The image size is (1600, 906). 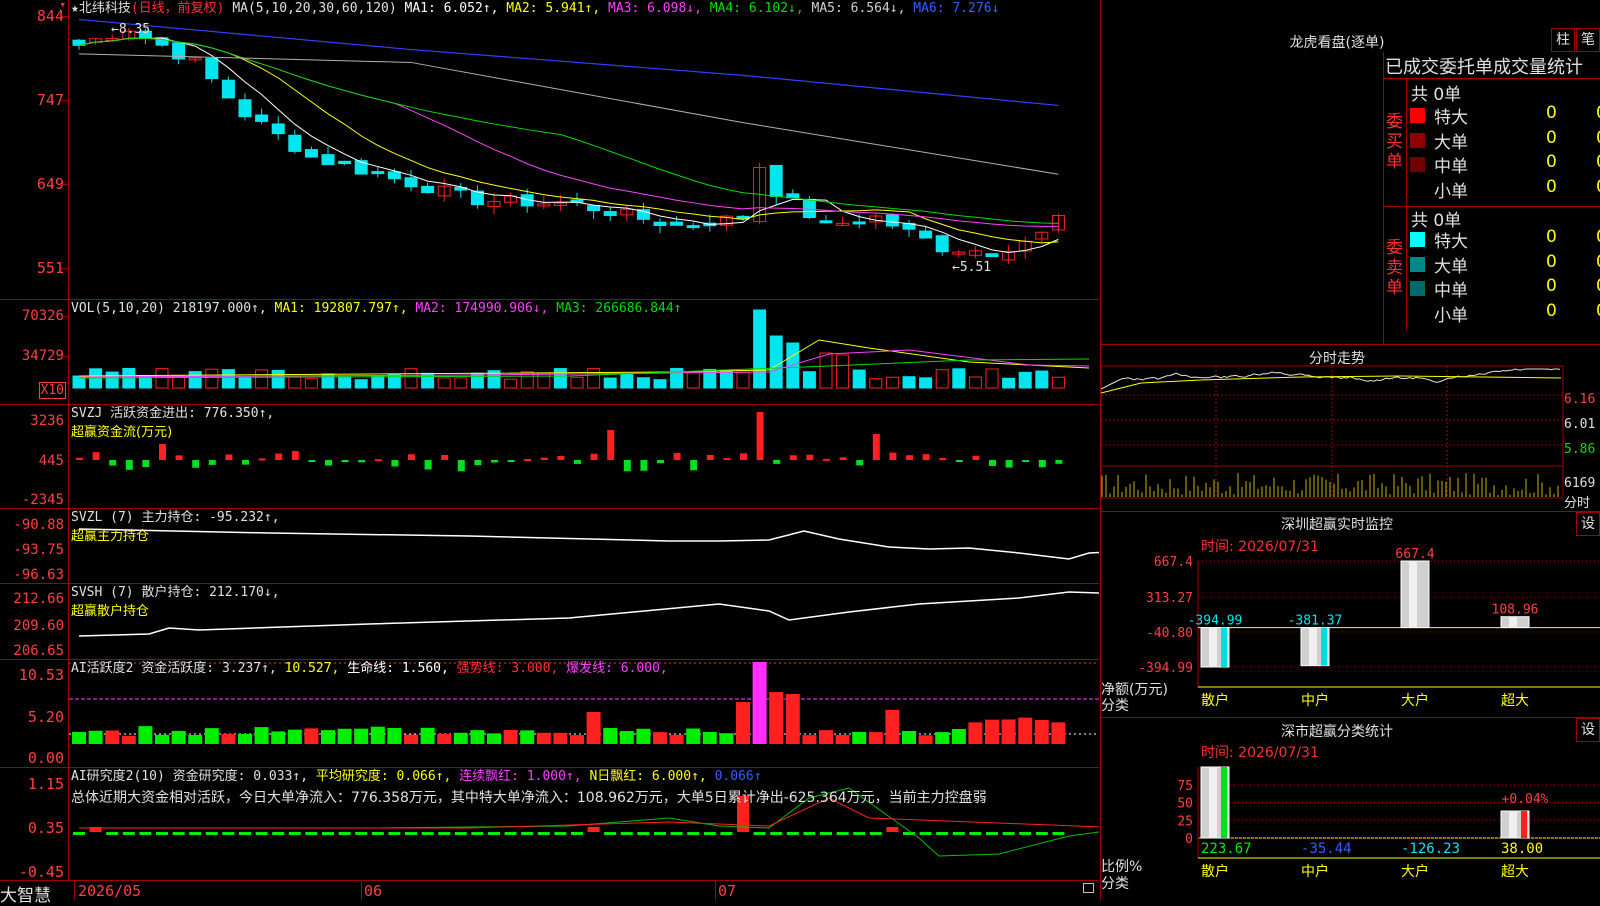 What do you see at coordinates (1165, 668) in the screenshot?
I see `monitor-y-label: -394.99` at bounding box center [1165, 668].